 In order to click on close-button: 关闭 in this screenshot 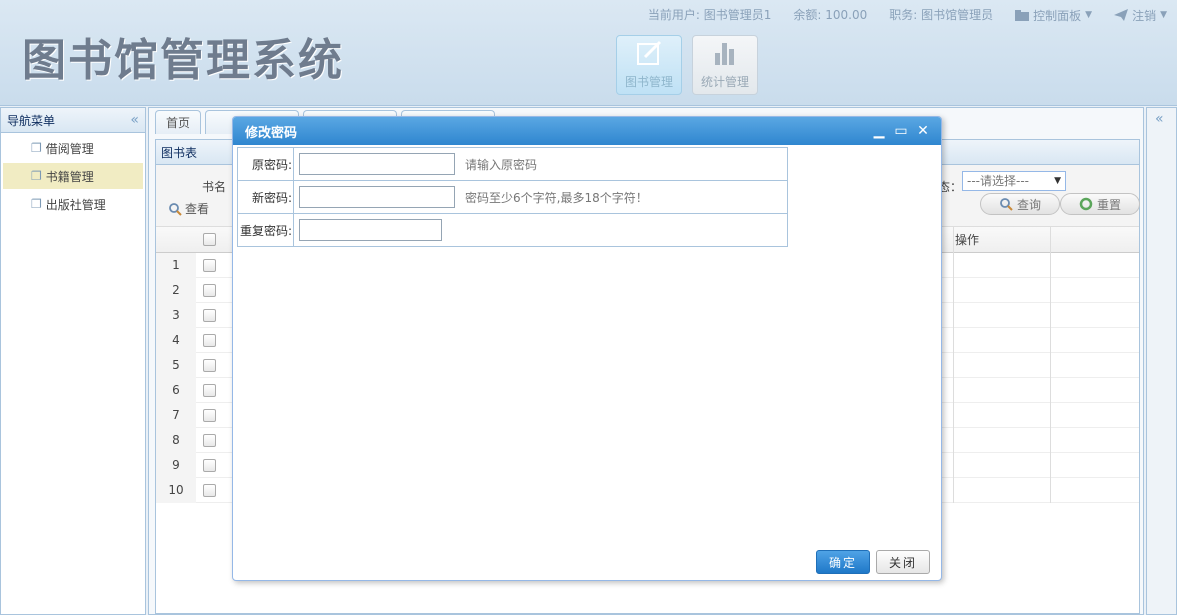, I will do `click(903, 562)`.